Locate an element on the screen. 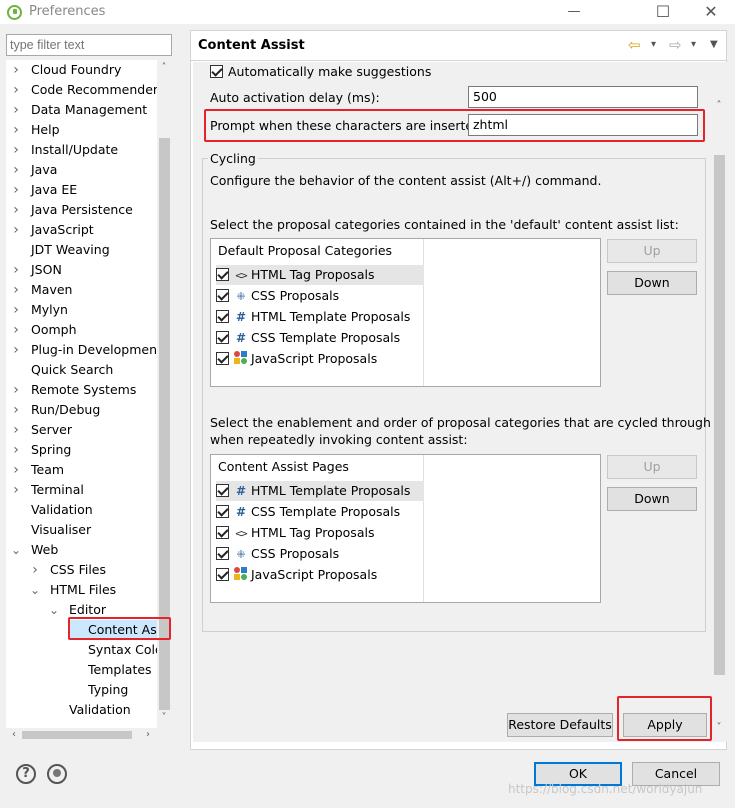 Image resolution: width=735 pixels, height=808 pixels. tree-item: › CSS Files is located at coordinates (68, 570).